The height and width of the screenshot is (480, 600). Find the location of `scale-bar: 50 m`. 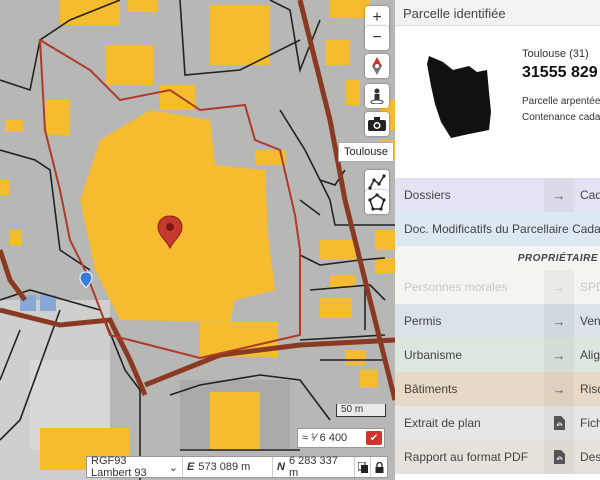

scale-bar: 50 m is located at coordinates (361, 410).